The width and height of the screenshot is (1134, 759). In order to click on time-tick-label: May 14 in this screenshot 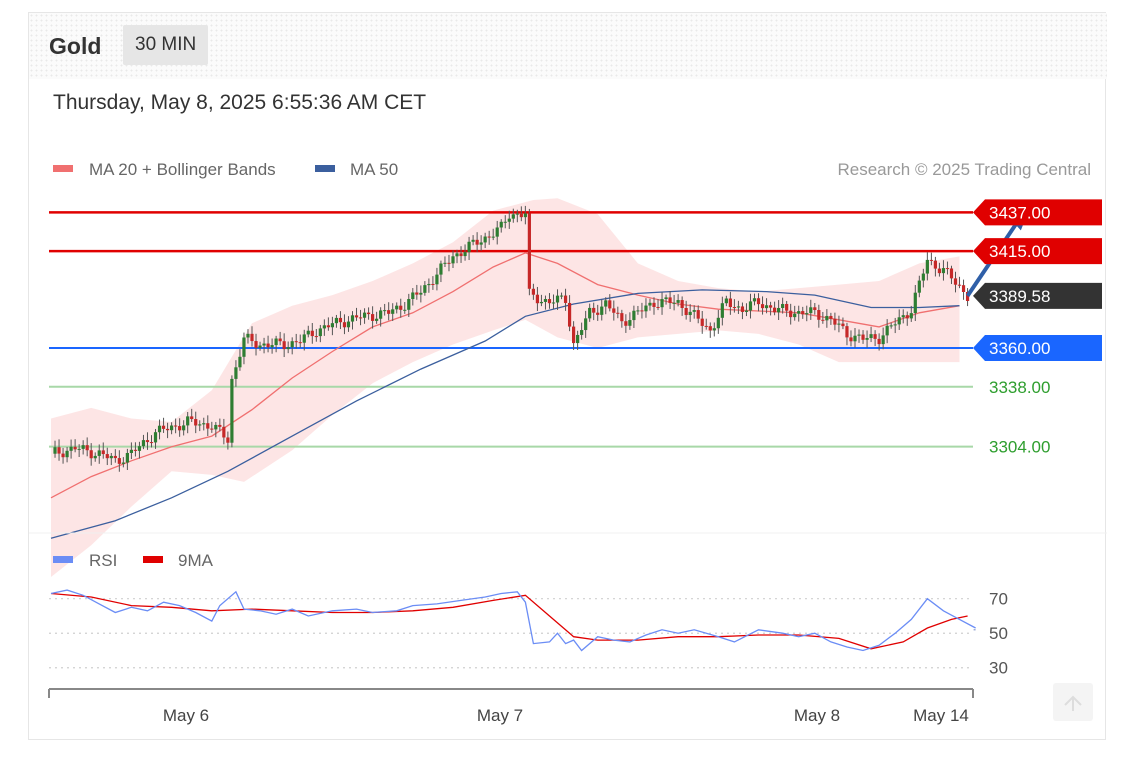, I will do `click(941, 715)`.